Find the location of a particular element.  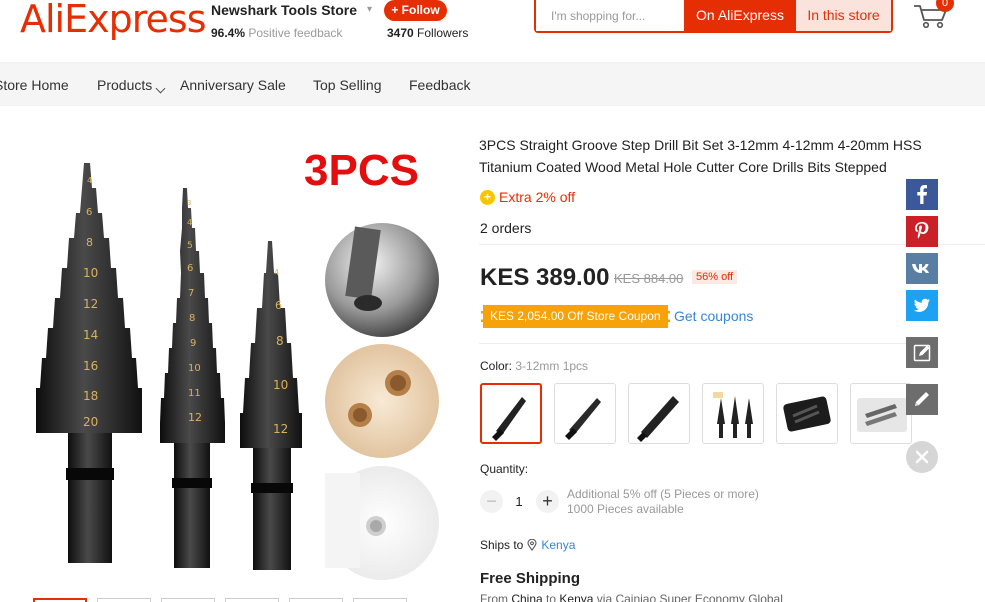

bulk-discount-note: Additional 5% off (5 Pieces or more) is located at coordinates (663, 494).